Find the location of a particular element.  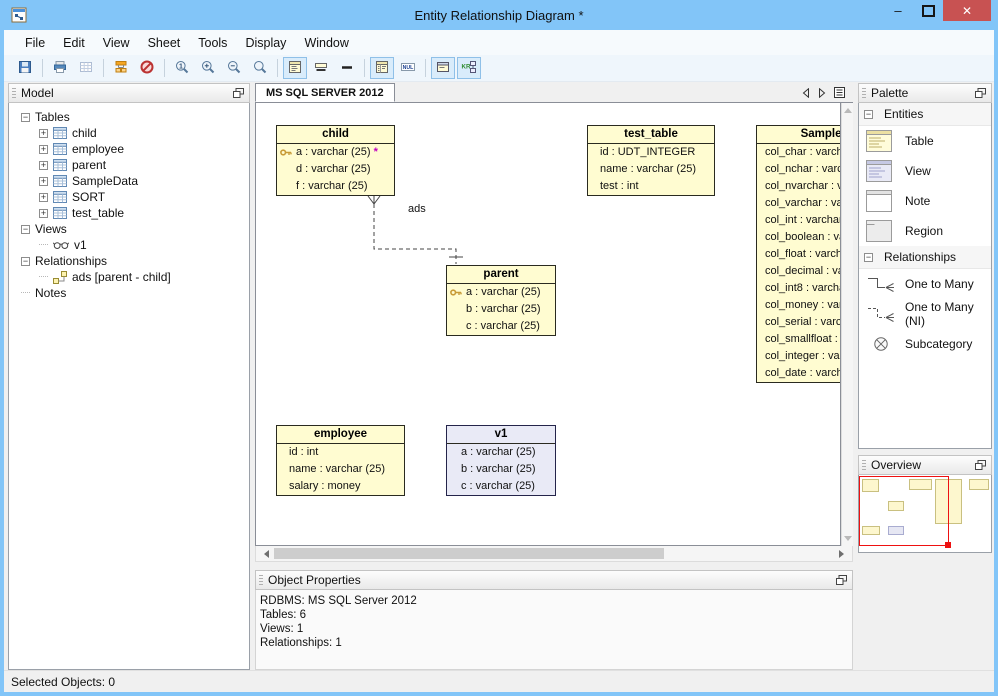

scroll-down-icon is located at coordinates (847, 540).